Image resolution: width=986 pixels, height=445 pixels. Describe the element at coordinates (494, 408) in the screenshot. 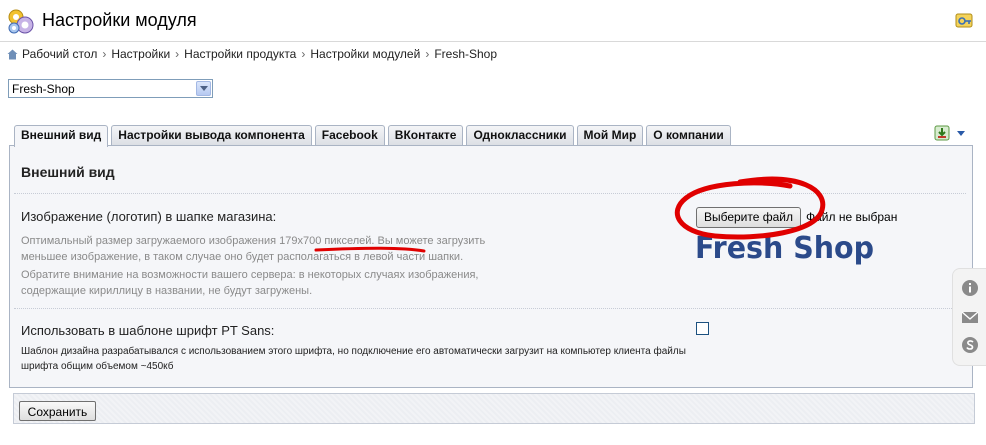

I see `footer-panel` at that location.